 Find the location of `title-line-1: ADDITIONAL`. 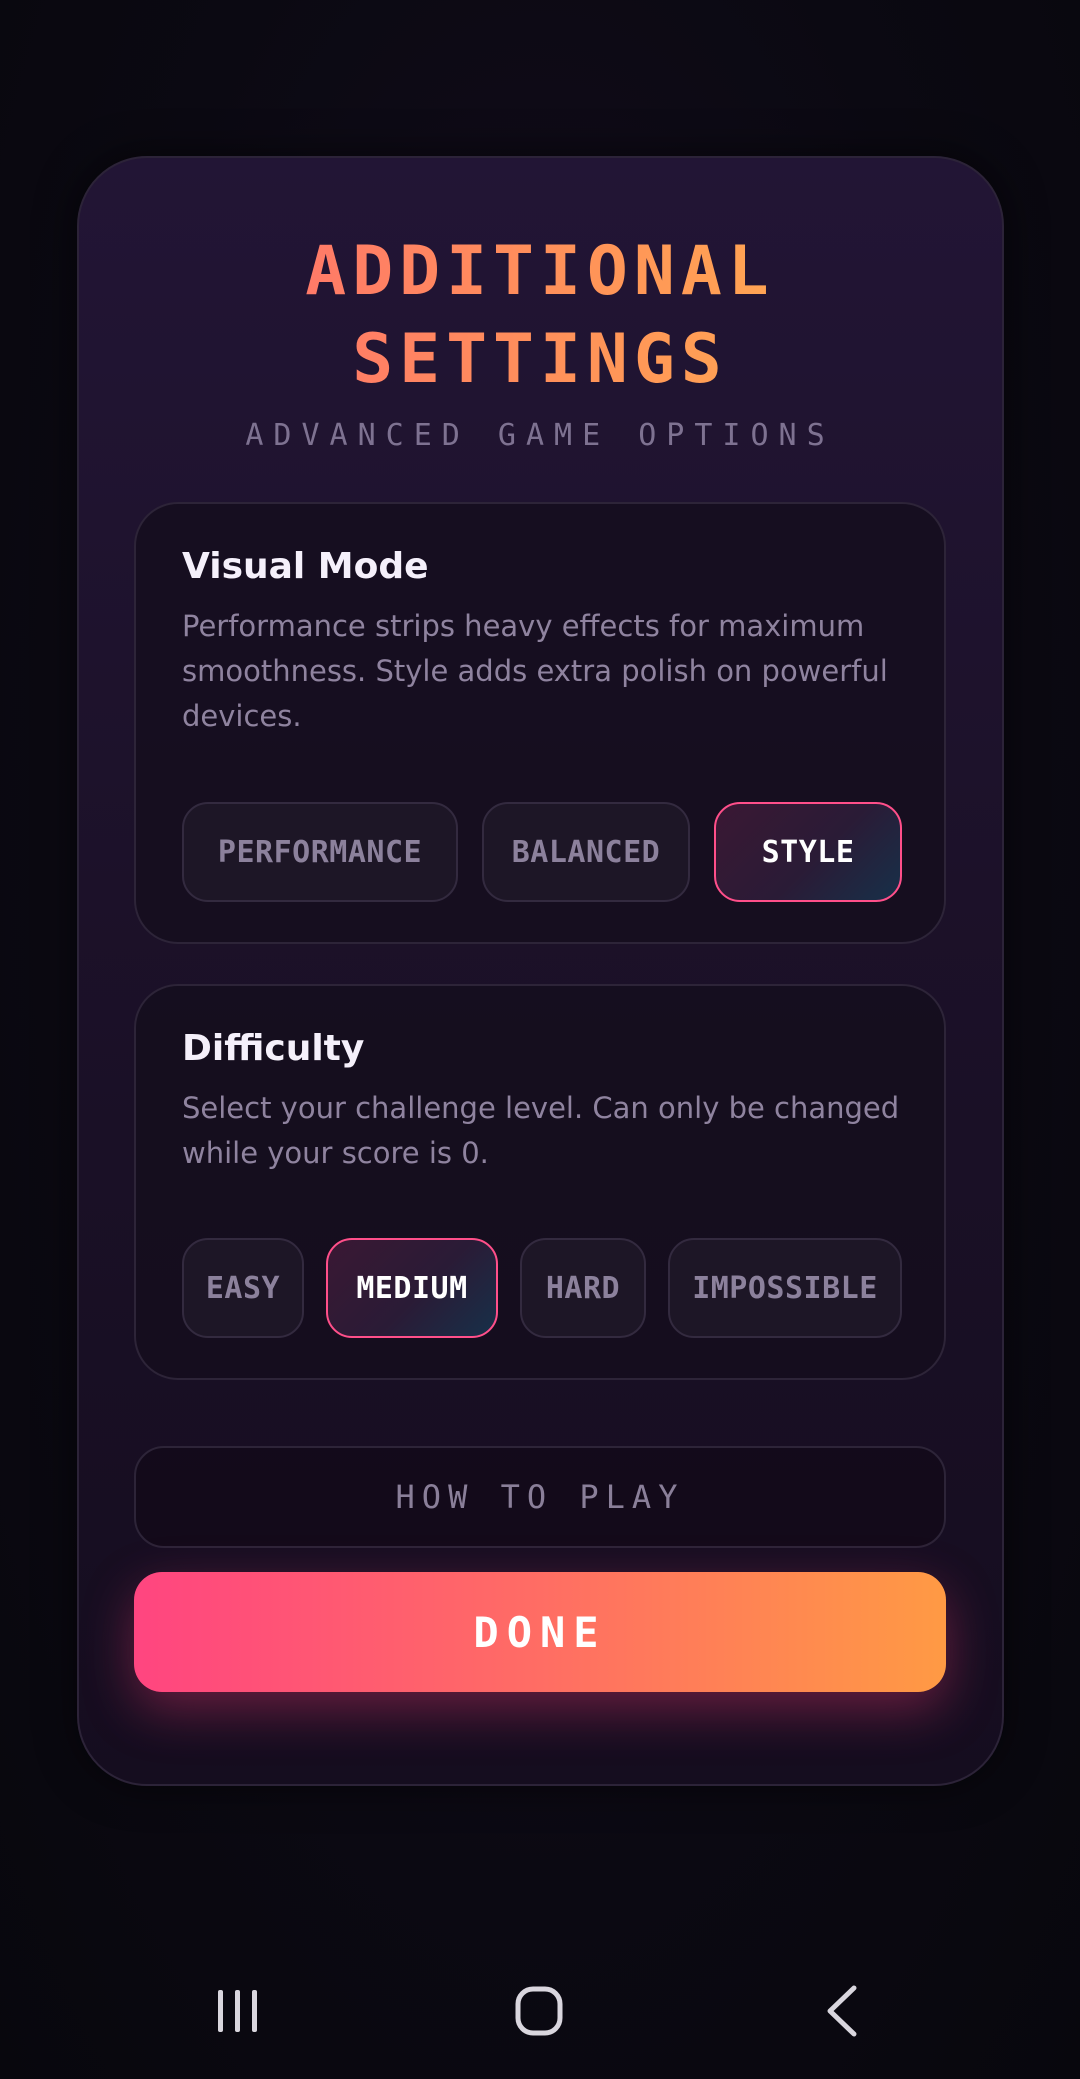

title-line-1: ADDITIONAL is located at coordinates (540, 271).